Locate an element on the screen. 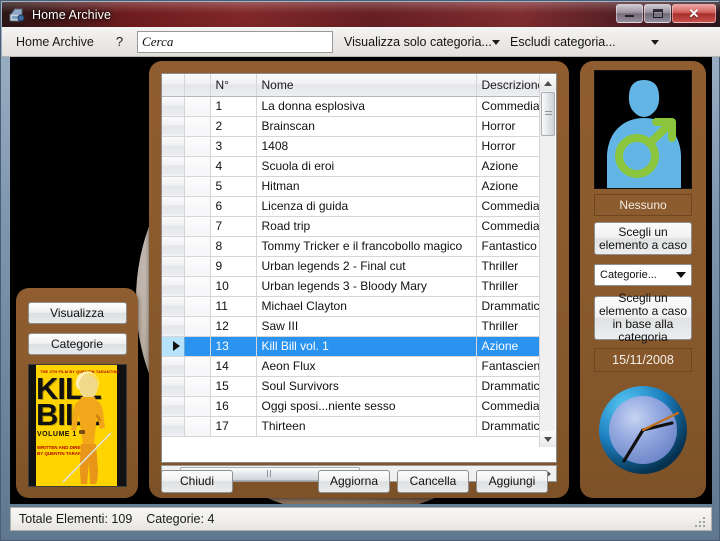  cell-number: 7 is located at coordinates (233, 226).